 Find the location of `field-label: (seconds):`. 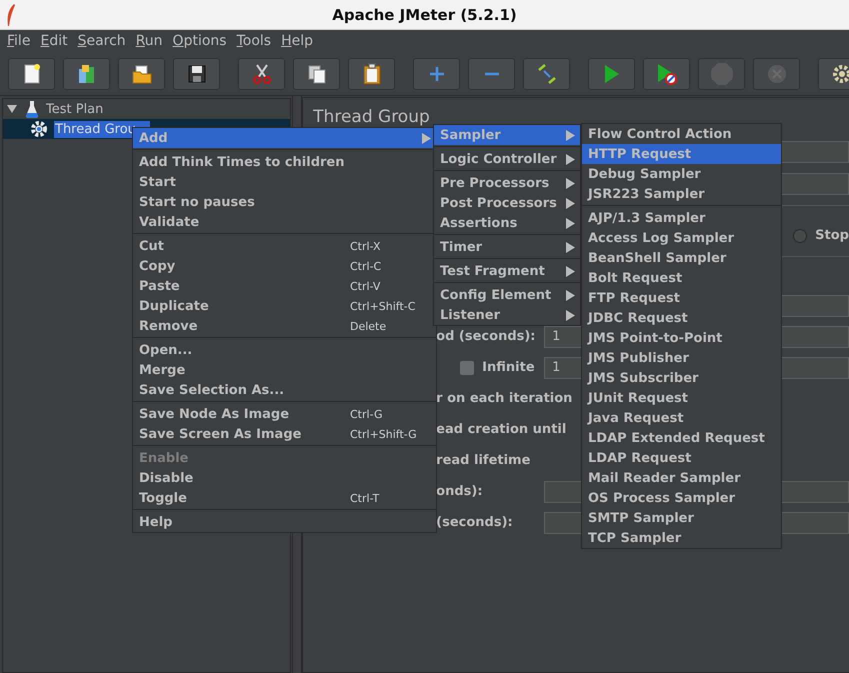

field-label: (seconds): is located at coordinates (475, 522).